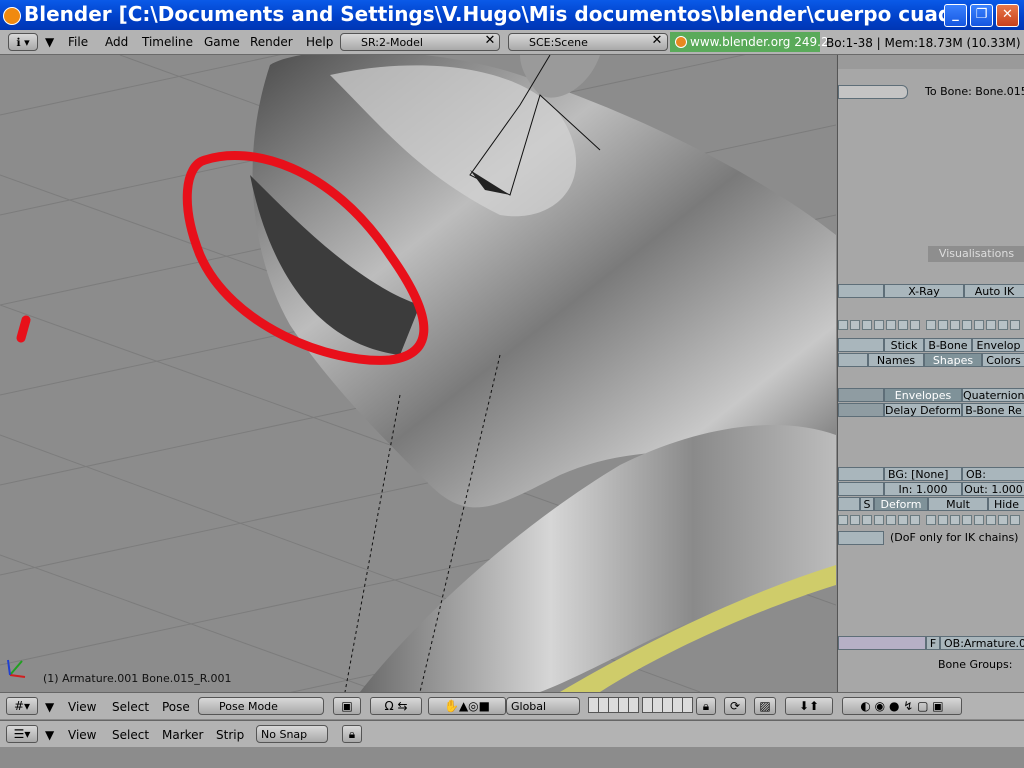  What do you see at coordinates (901, 504) in the screenshot?
I see `deform-button: Deform` at bounding box center [901, 504].